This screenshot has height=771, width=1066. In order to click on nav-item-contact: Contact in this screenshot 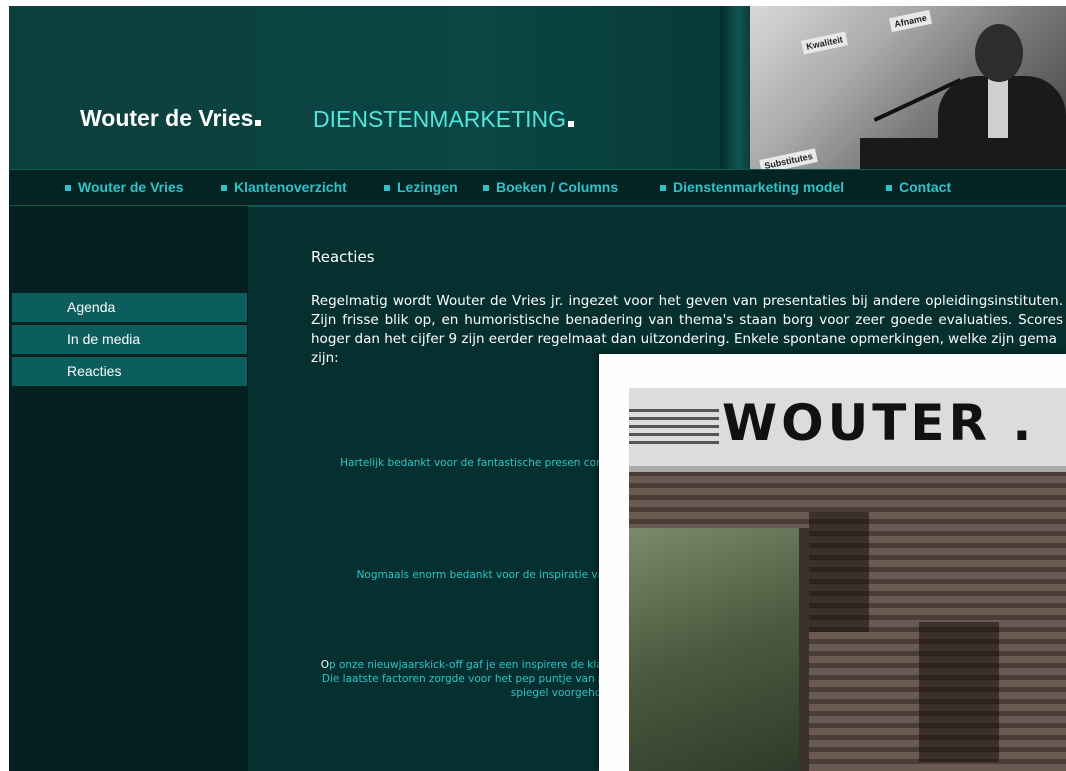, I will do `click(918, 187)`.